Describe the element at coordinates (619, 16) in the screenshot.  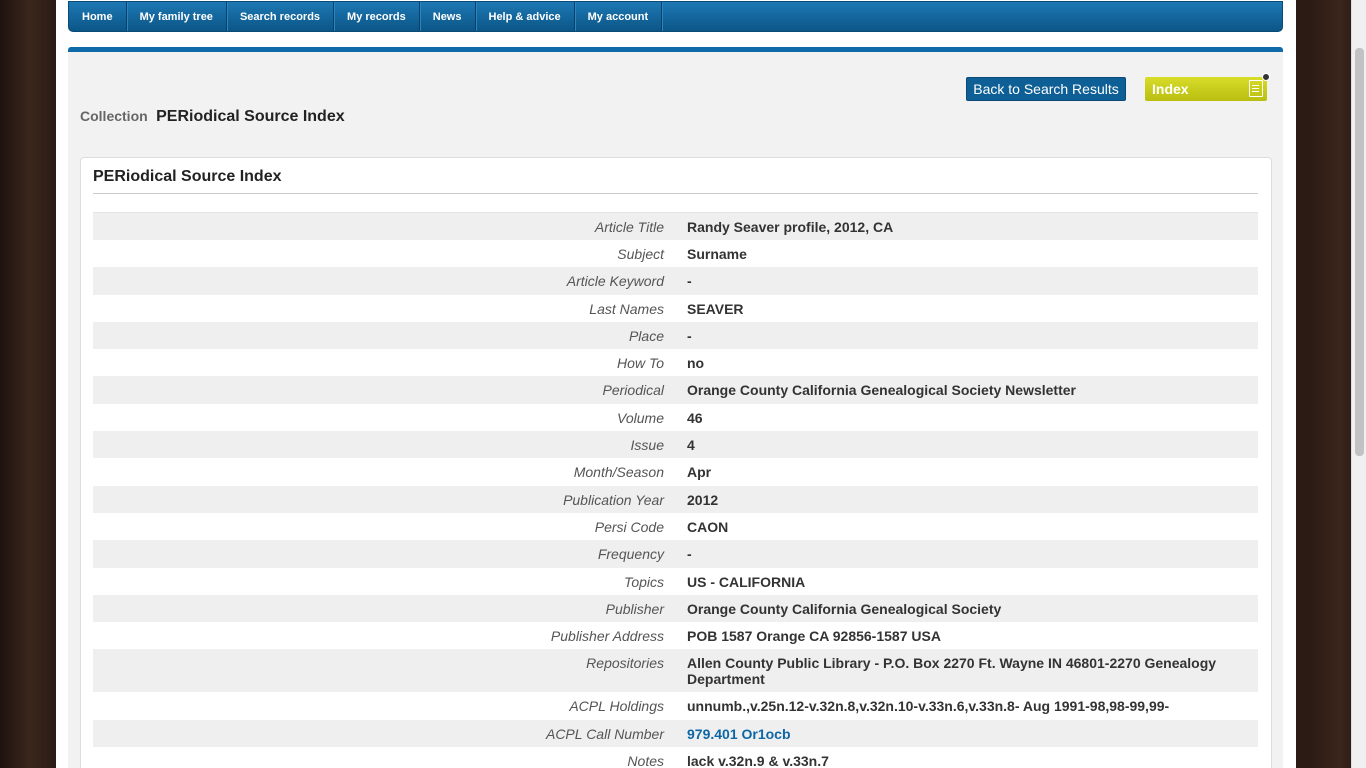
I see `nav-my-account: My account` at that location.